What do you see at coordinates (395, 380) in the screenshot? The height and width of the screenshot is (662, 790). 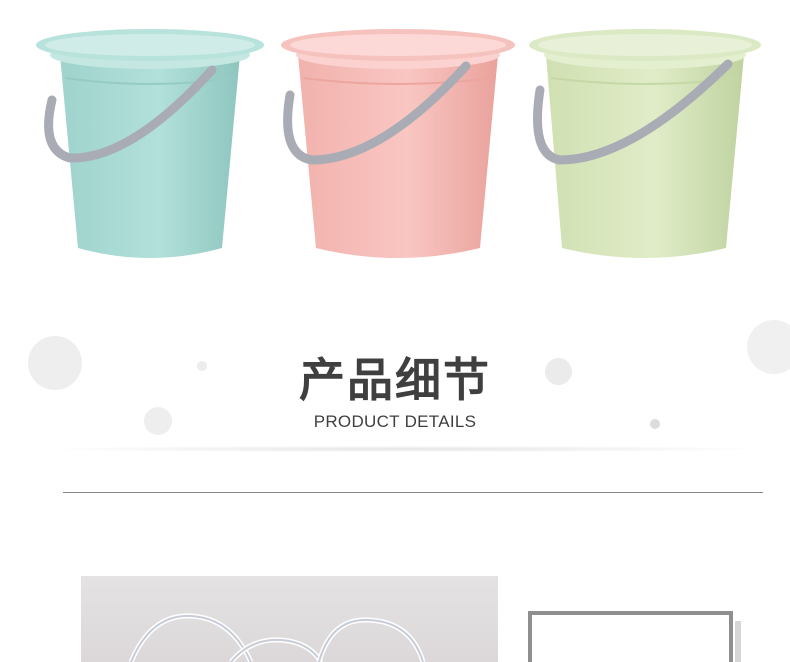 I see `section-title-cn: 产品细节` at bounding box center [395, 380].